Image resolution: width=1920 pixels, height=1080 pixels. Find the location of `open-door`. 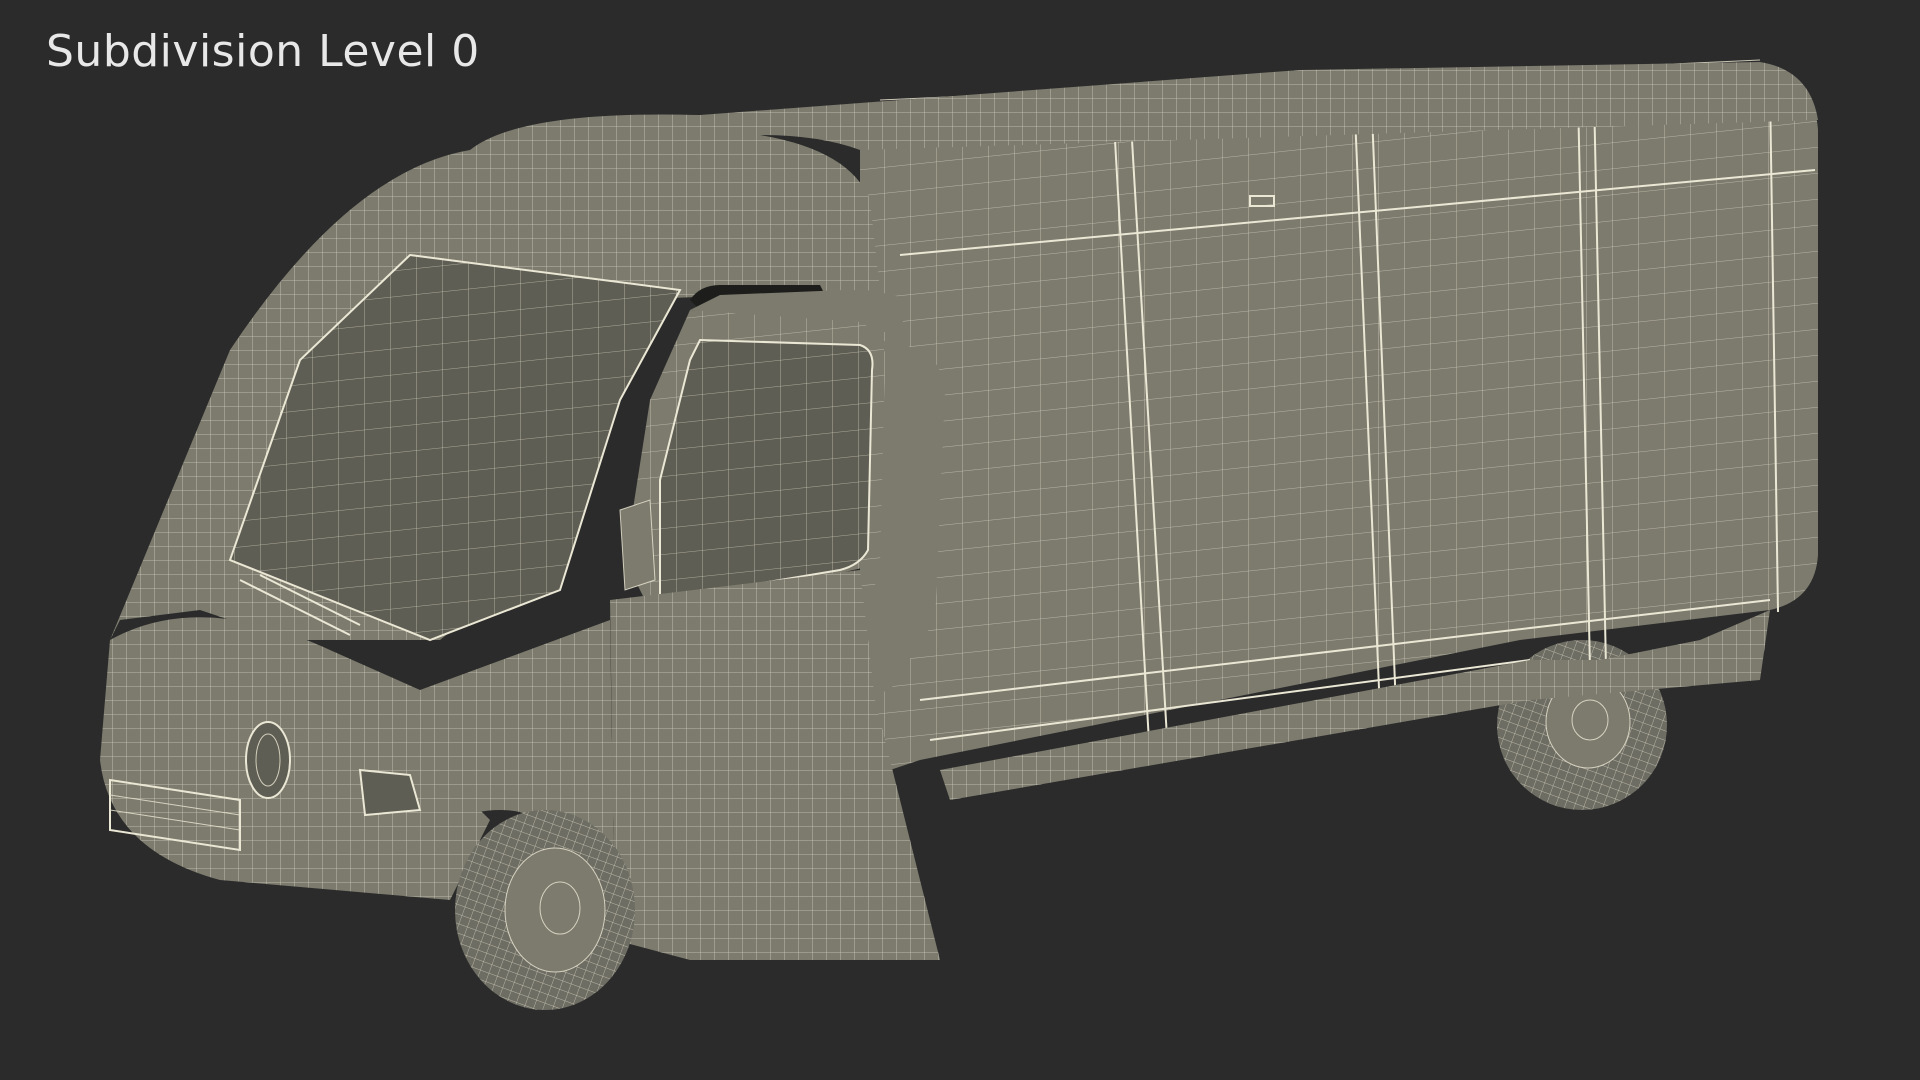

open-door is located at coordinates (777, 625).